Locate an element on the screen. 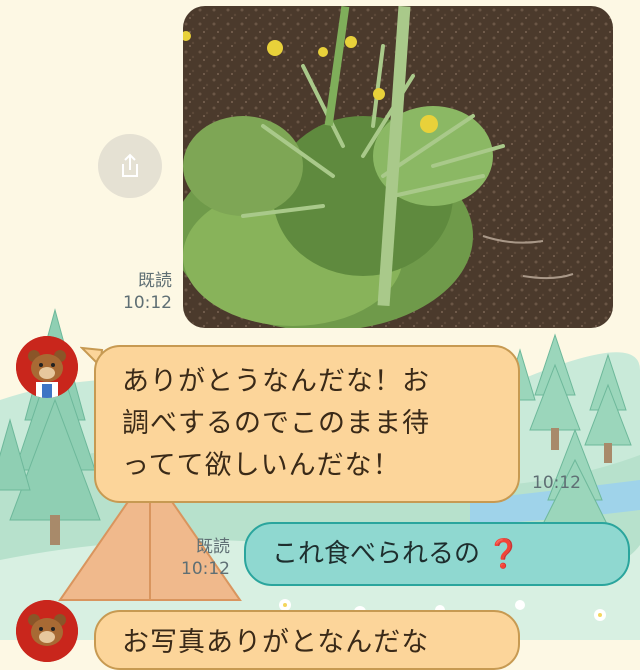  share-icon is located at coordinates (130, 165).